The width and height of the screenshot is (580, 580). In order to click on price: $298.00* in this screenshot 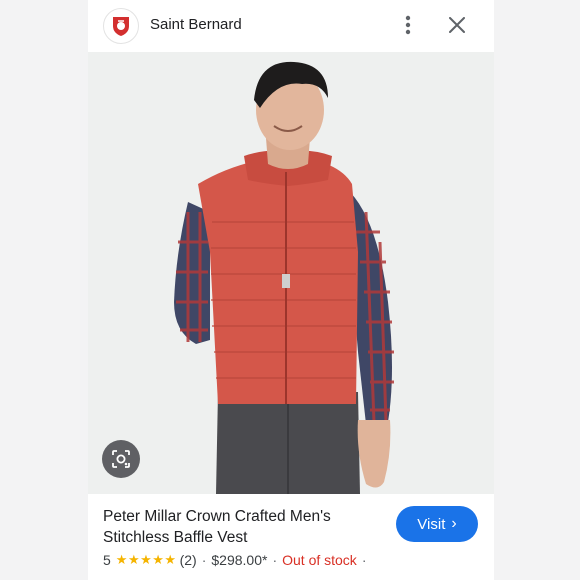, I will do `click(239, 560)`.